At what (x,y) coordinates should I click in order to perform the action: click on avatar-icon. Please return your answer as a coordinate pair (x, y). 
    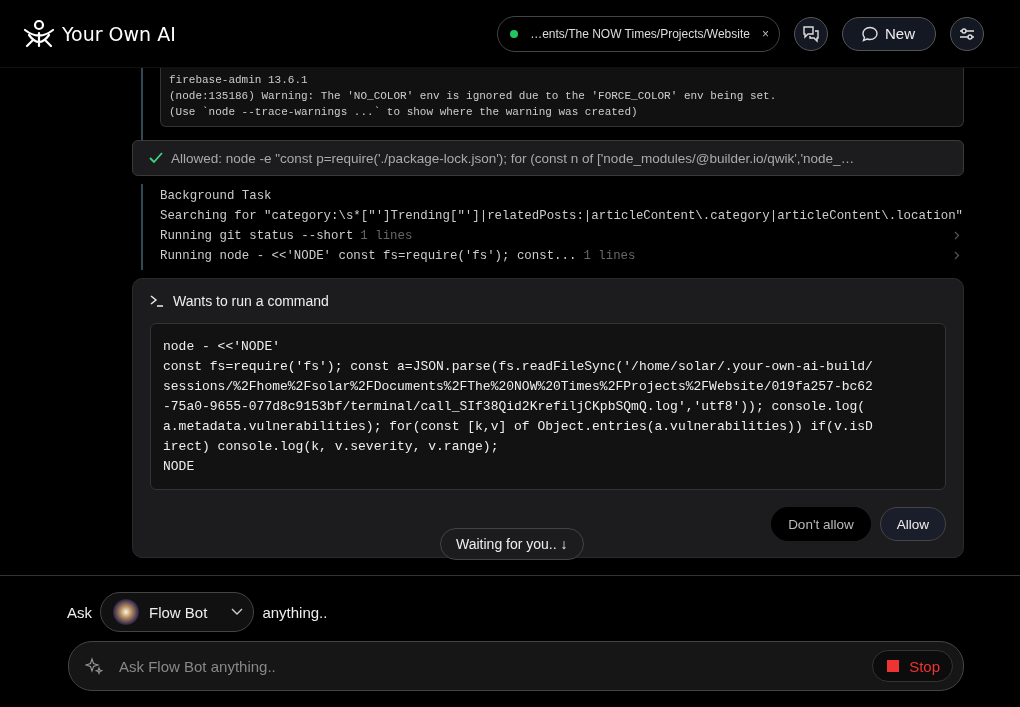
    Looking at the image, I should click on (126, 612).